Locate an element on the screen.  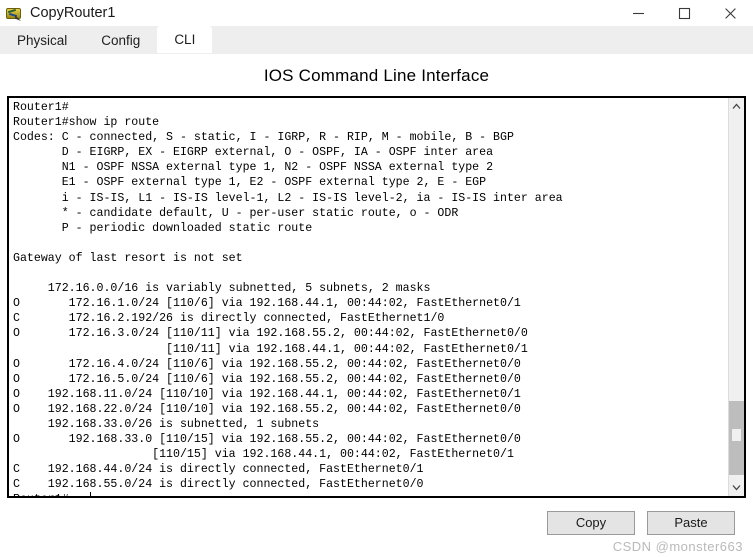
chevron-up-icon is located at coordinates (736, 106).